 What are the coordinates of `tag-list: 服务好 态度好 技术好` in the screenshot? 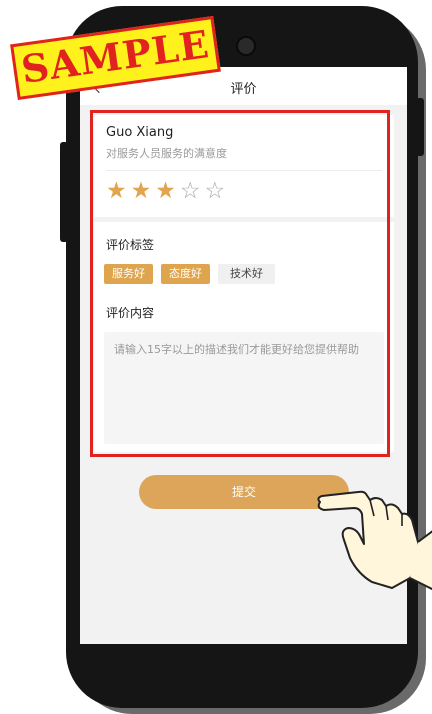 It's located at (189, 274).